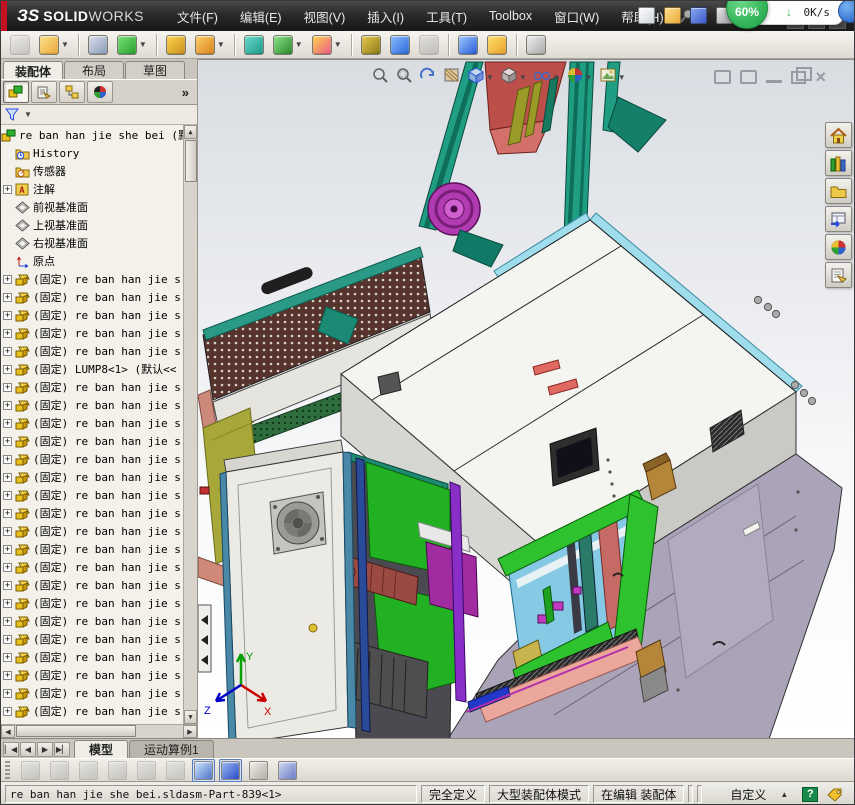  What do you see at coordinates (835, 794) in the screenshot?
I see `tag-icon` at bounding box center [835, 794].